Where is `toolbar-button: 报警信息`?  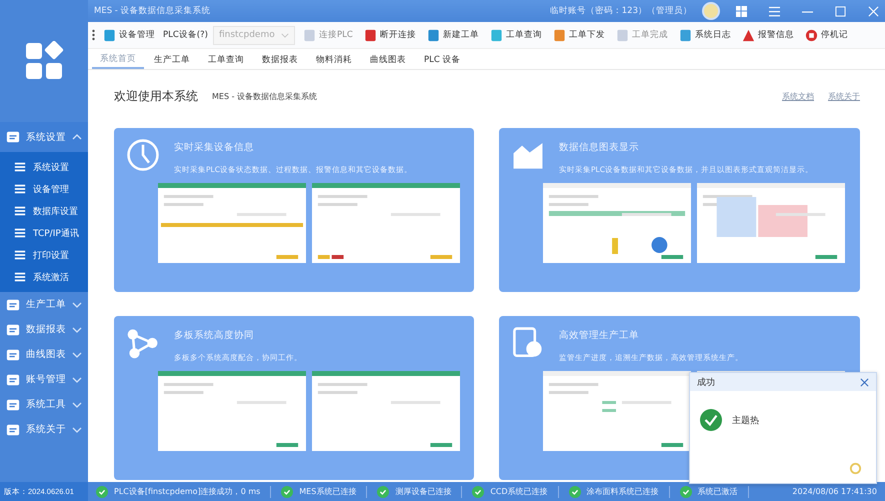
toolbar-button: 报警信息 is located at coordinates (767, 35).